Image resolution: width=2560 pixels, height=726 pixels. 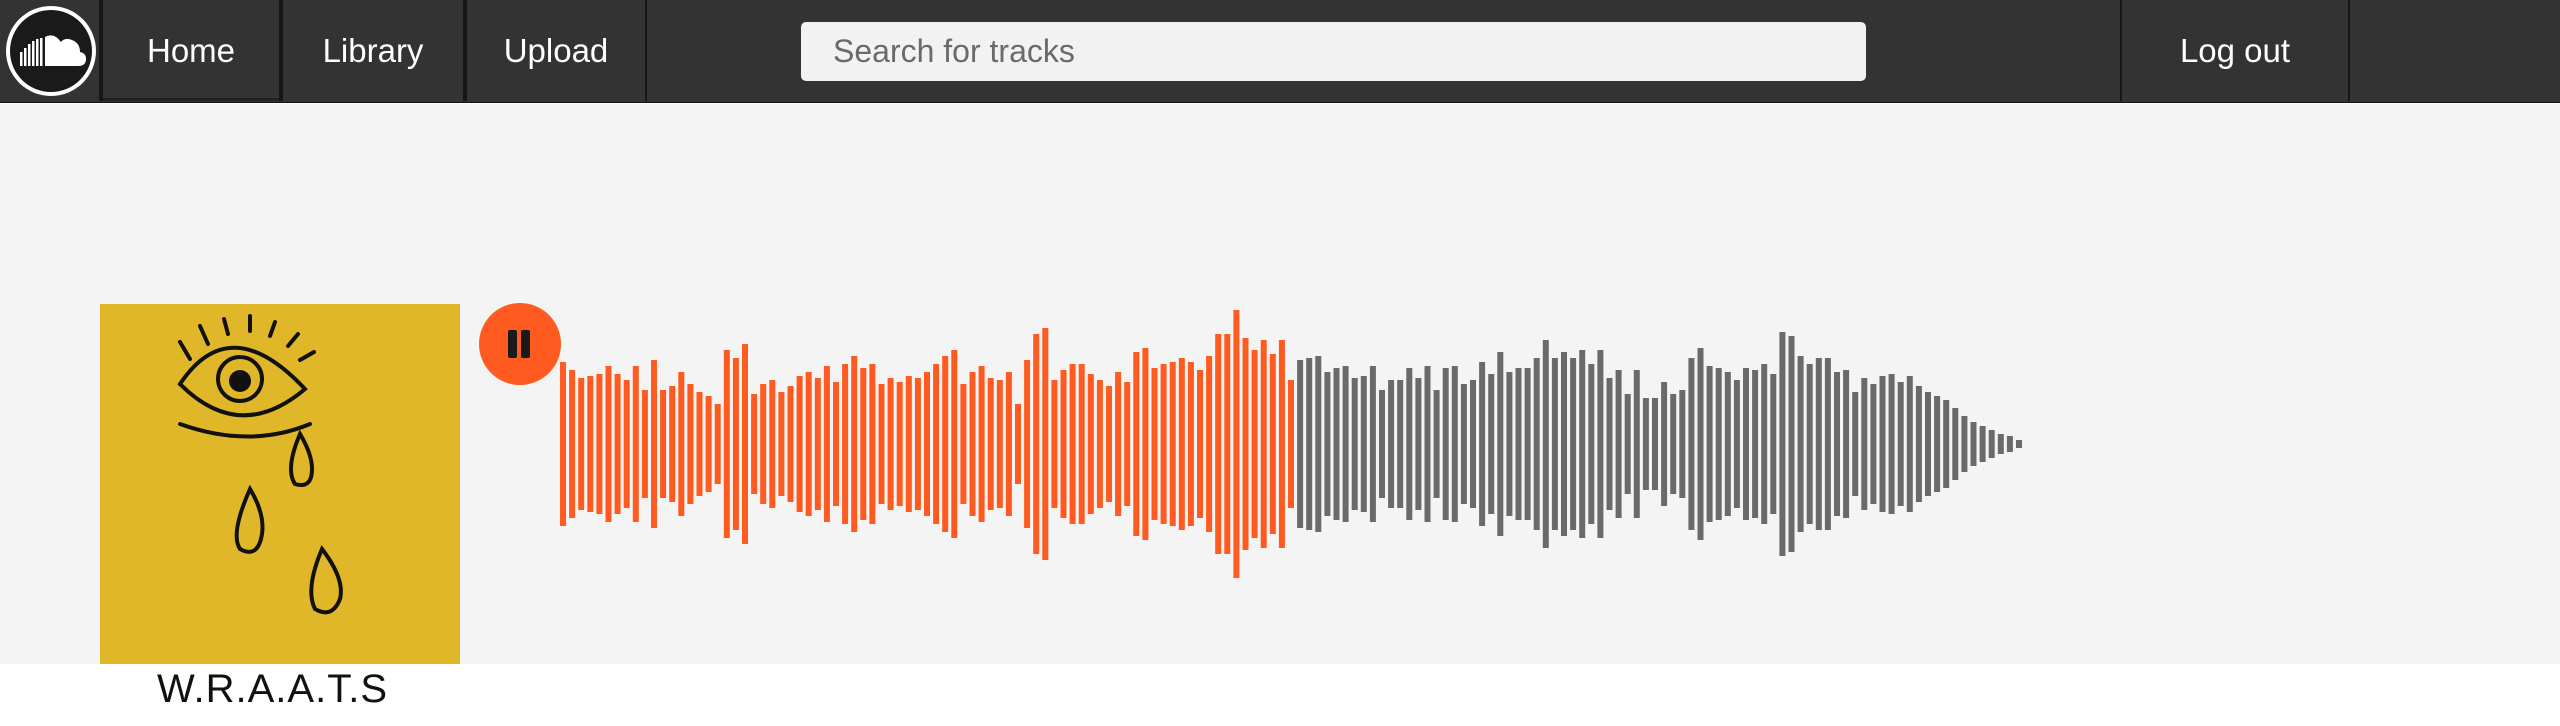 I want to click on logout-button: Log out, so click(x=2235, y=50).